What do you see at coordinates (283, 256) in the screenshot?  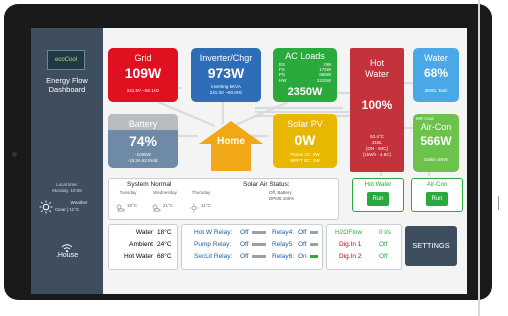 I see `relay6-label: Relay6:` at bounding box center [283, 256].